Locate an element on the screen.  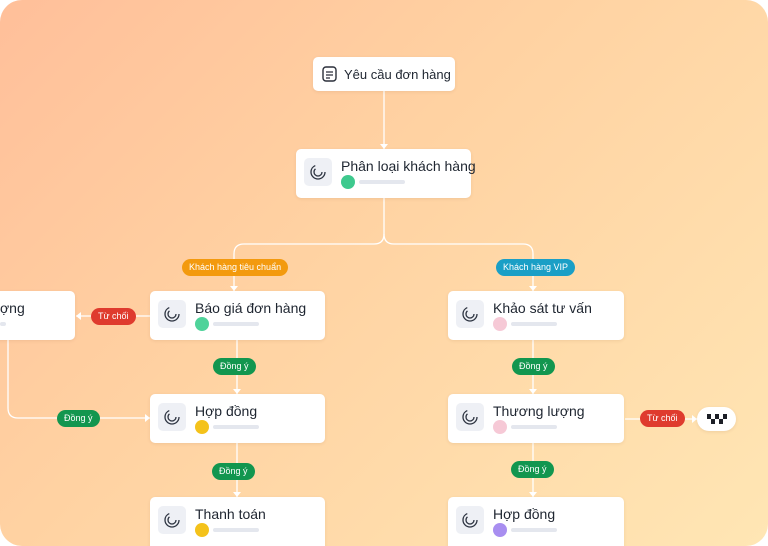
node-payment: Thanh toán is located at coordinates (237, 521).